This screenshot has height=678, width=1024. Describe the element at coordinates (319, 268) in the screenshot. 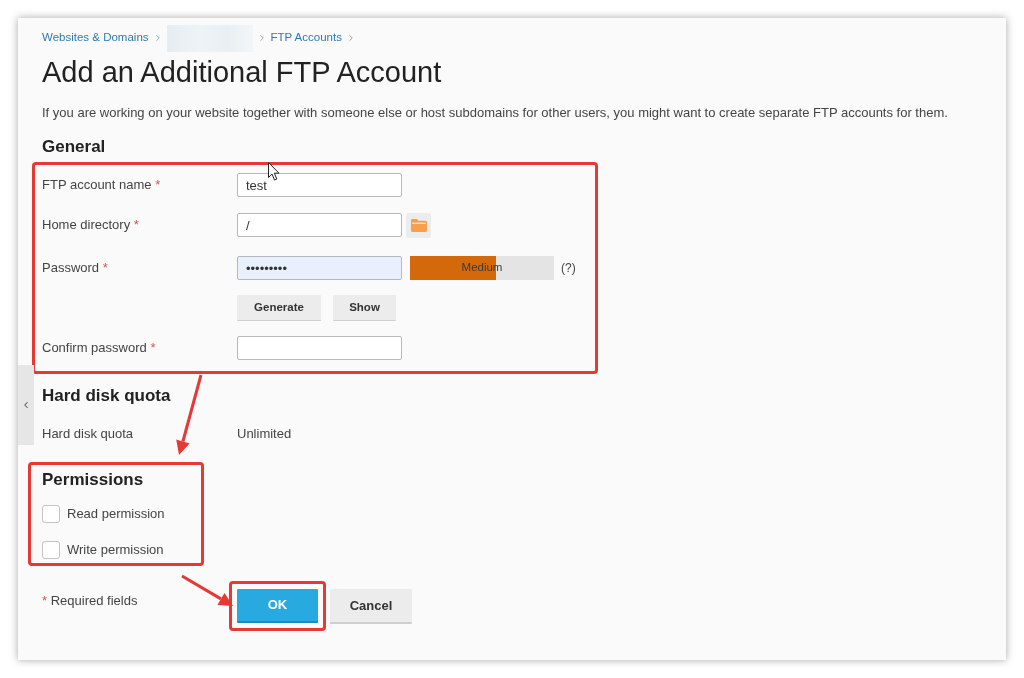

I see `text-input: •••••••••` at that location.